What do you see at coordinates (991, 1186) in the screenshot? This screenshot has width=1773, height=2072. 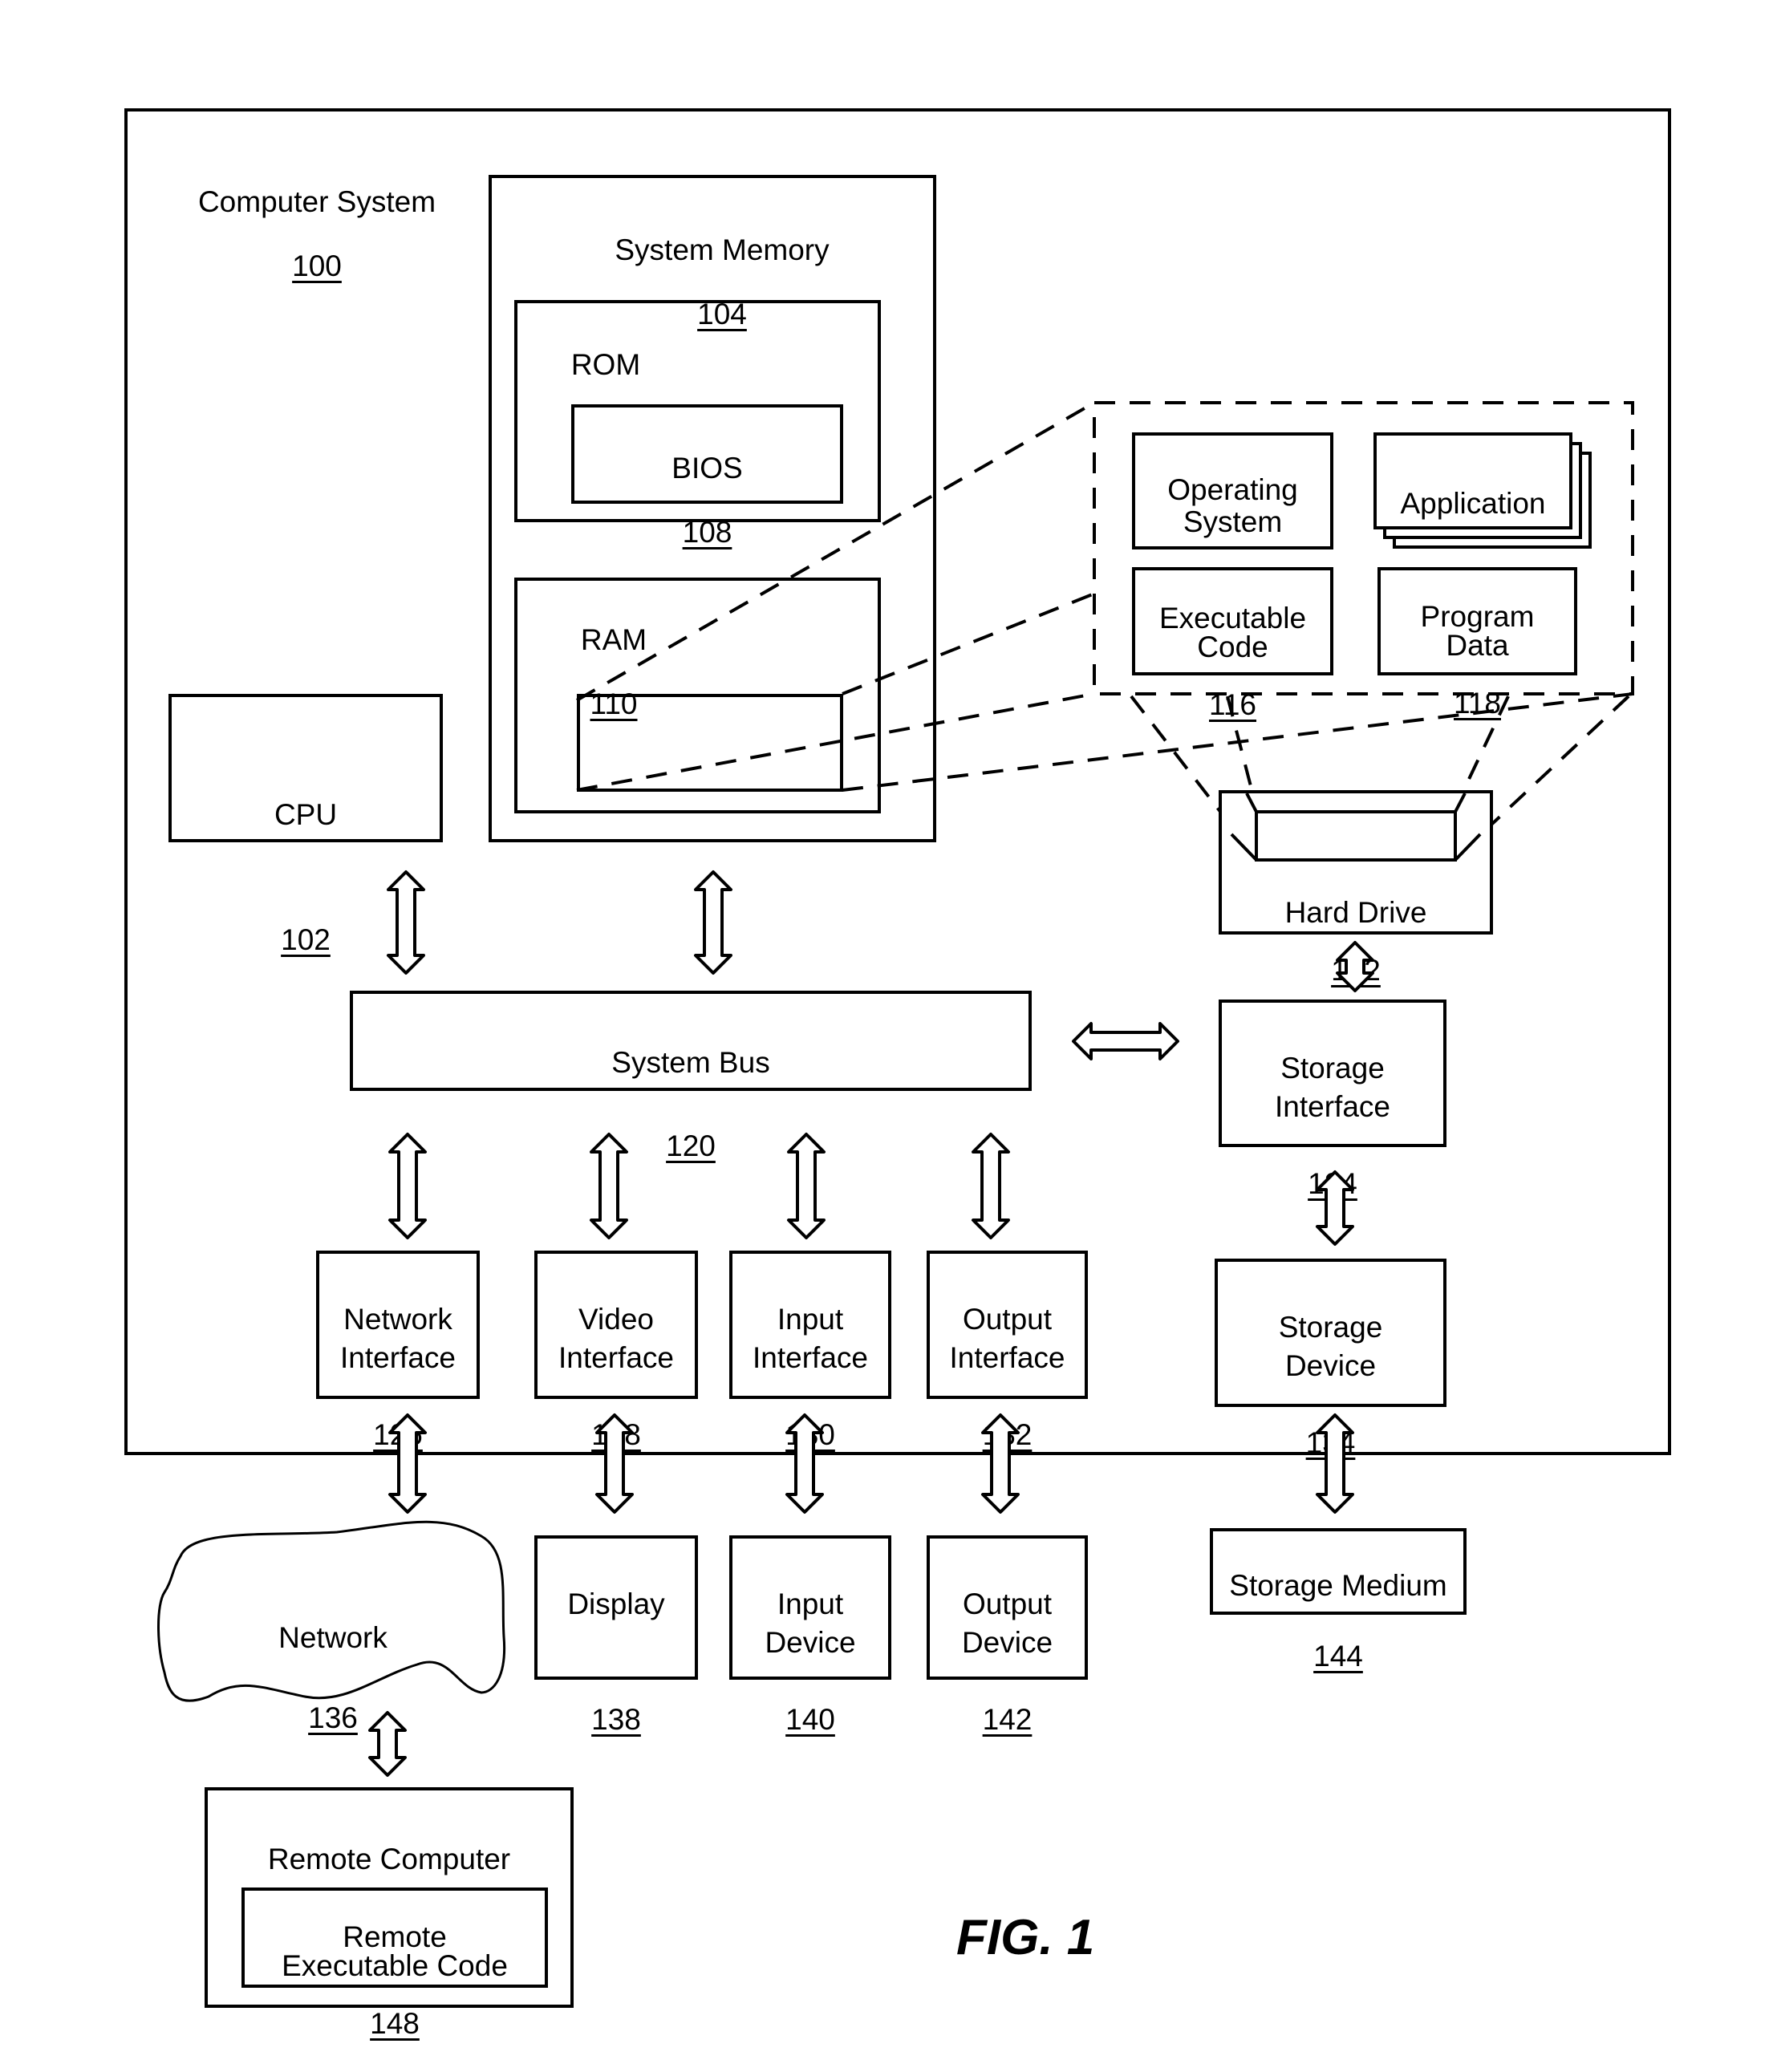 I see `bus-output-interface-arrow` at bounding box center [991, 1186].